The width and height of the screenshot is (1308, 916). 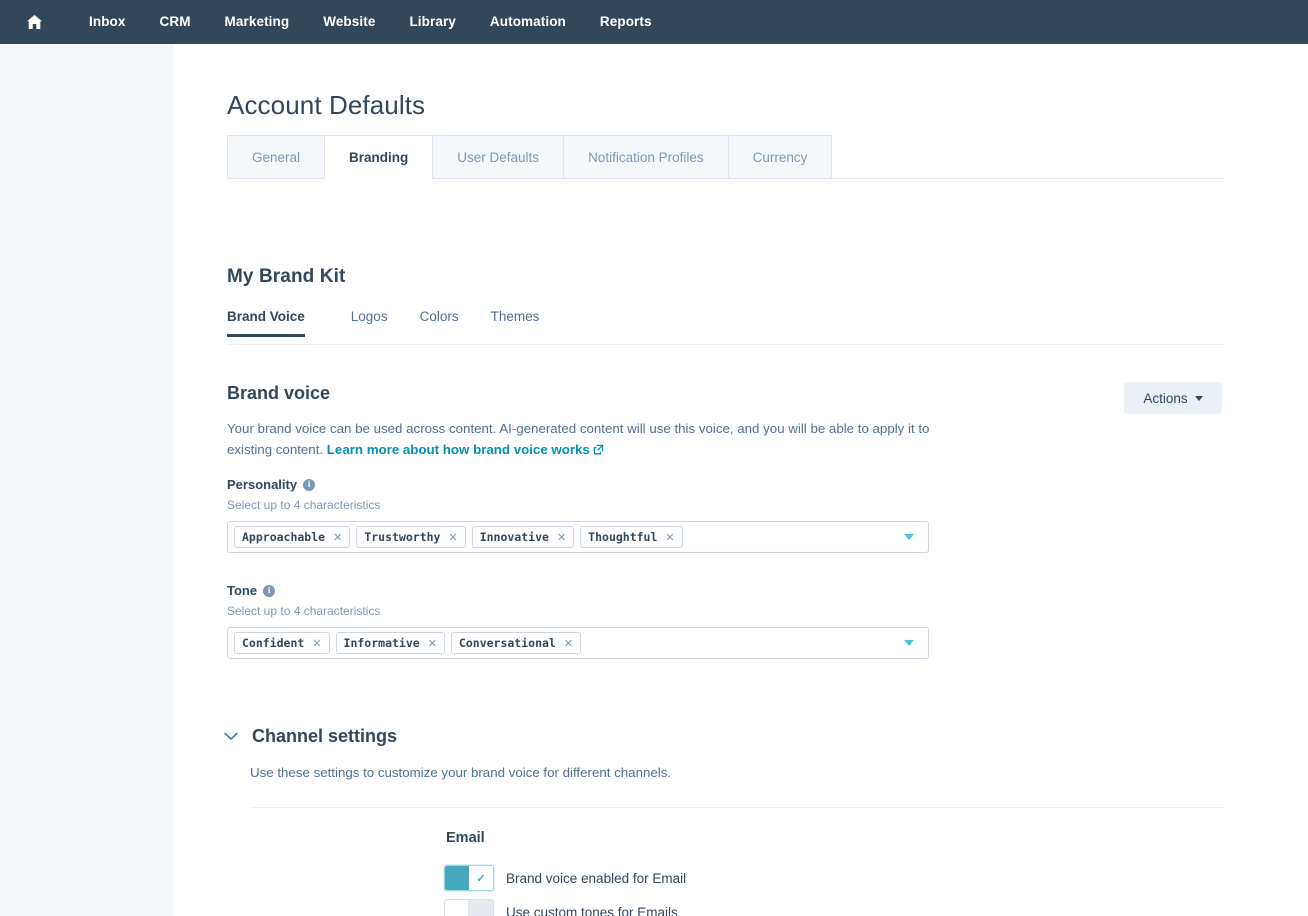 What do you see at coordinates (231, 737) in the screenshot?
I see `chevron-down-icon` at bounding box center [231, 737].